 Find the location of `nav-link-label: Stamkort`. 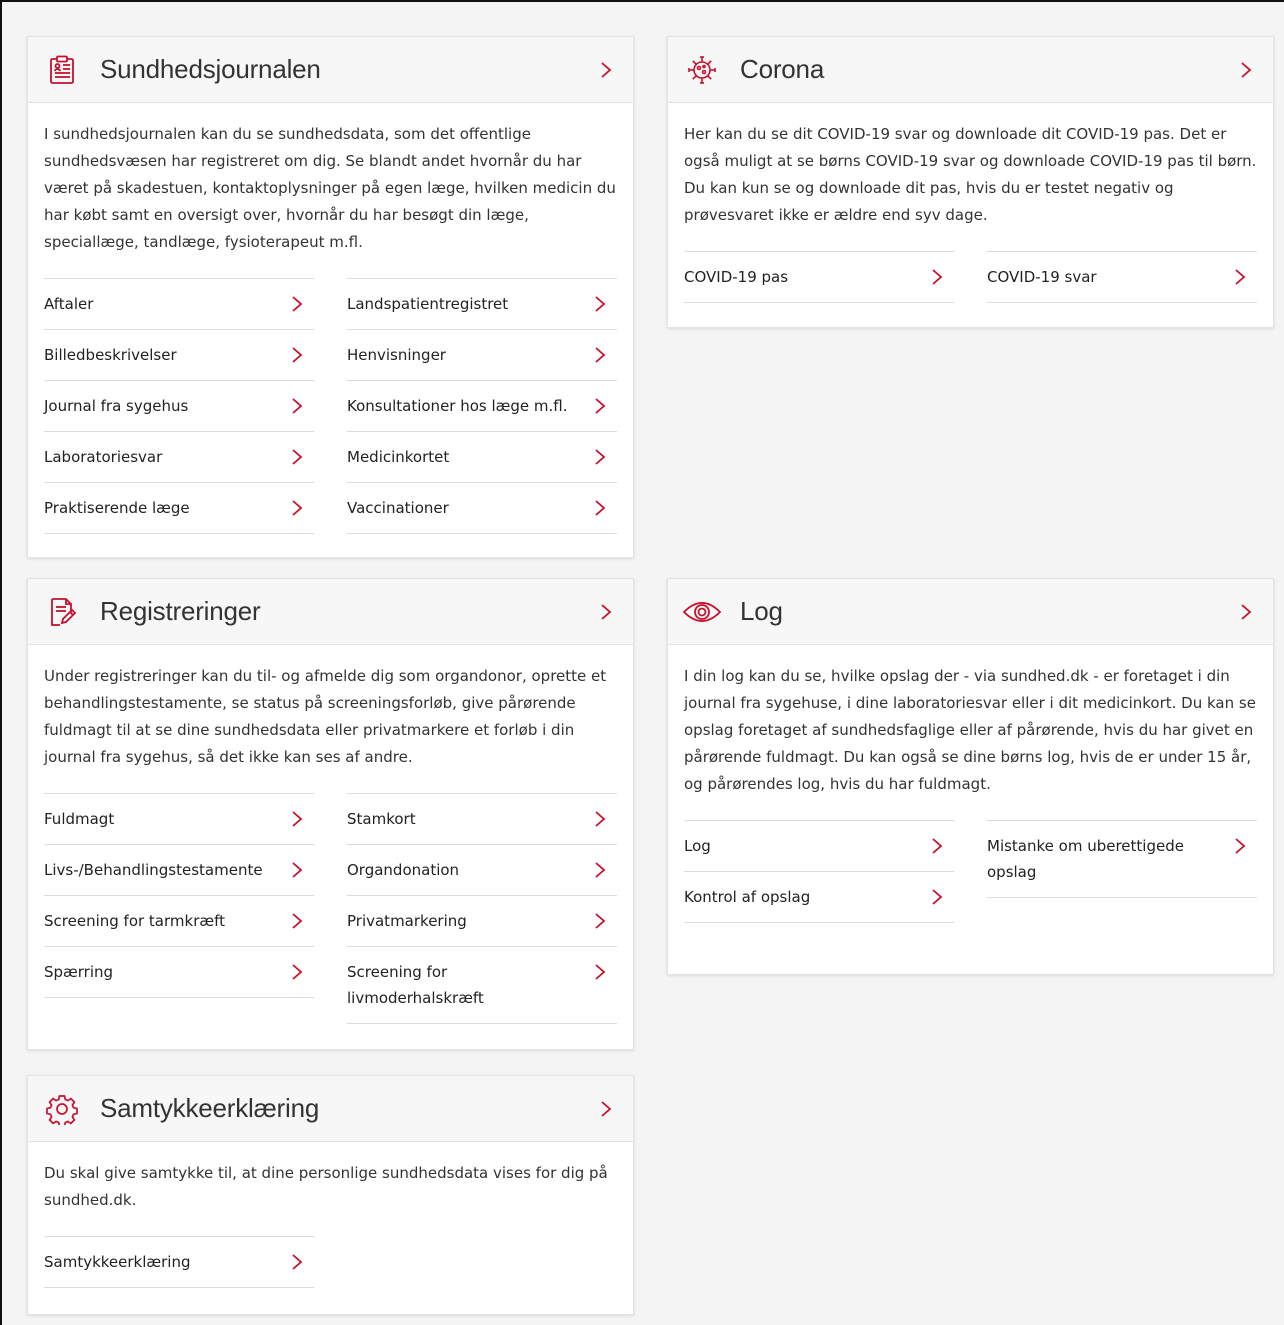

nav-link-label: Stamkort is located at coordinates (381, 819).